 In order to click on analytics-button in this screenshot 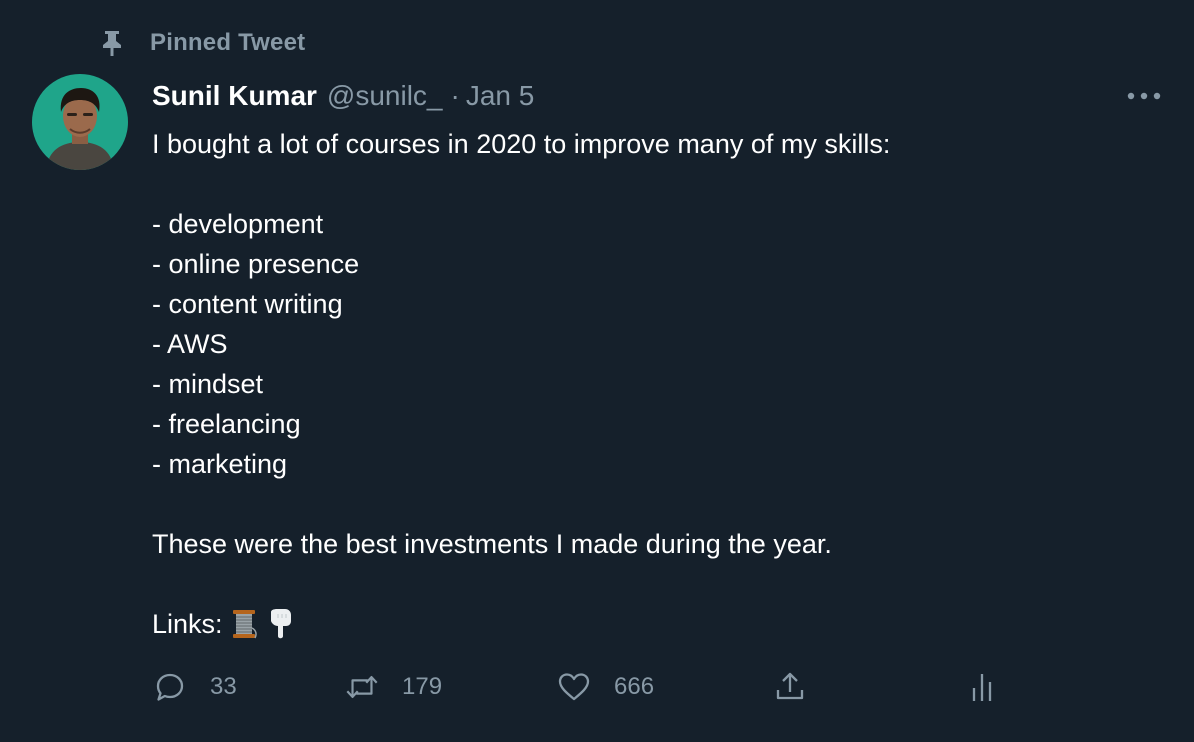, I will do `click(982, 687)`.